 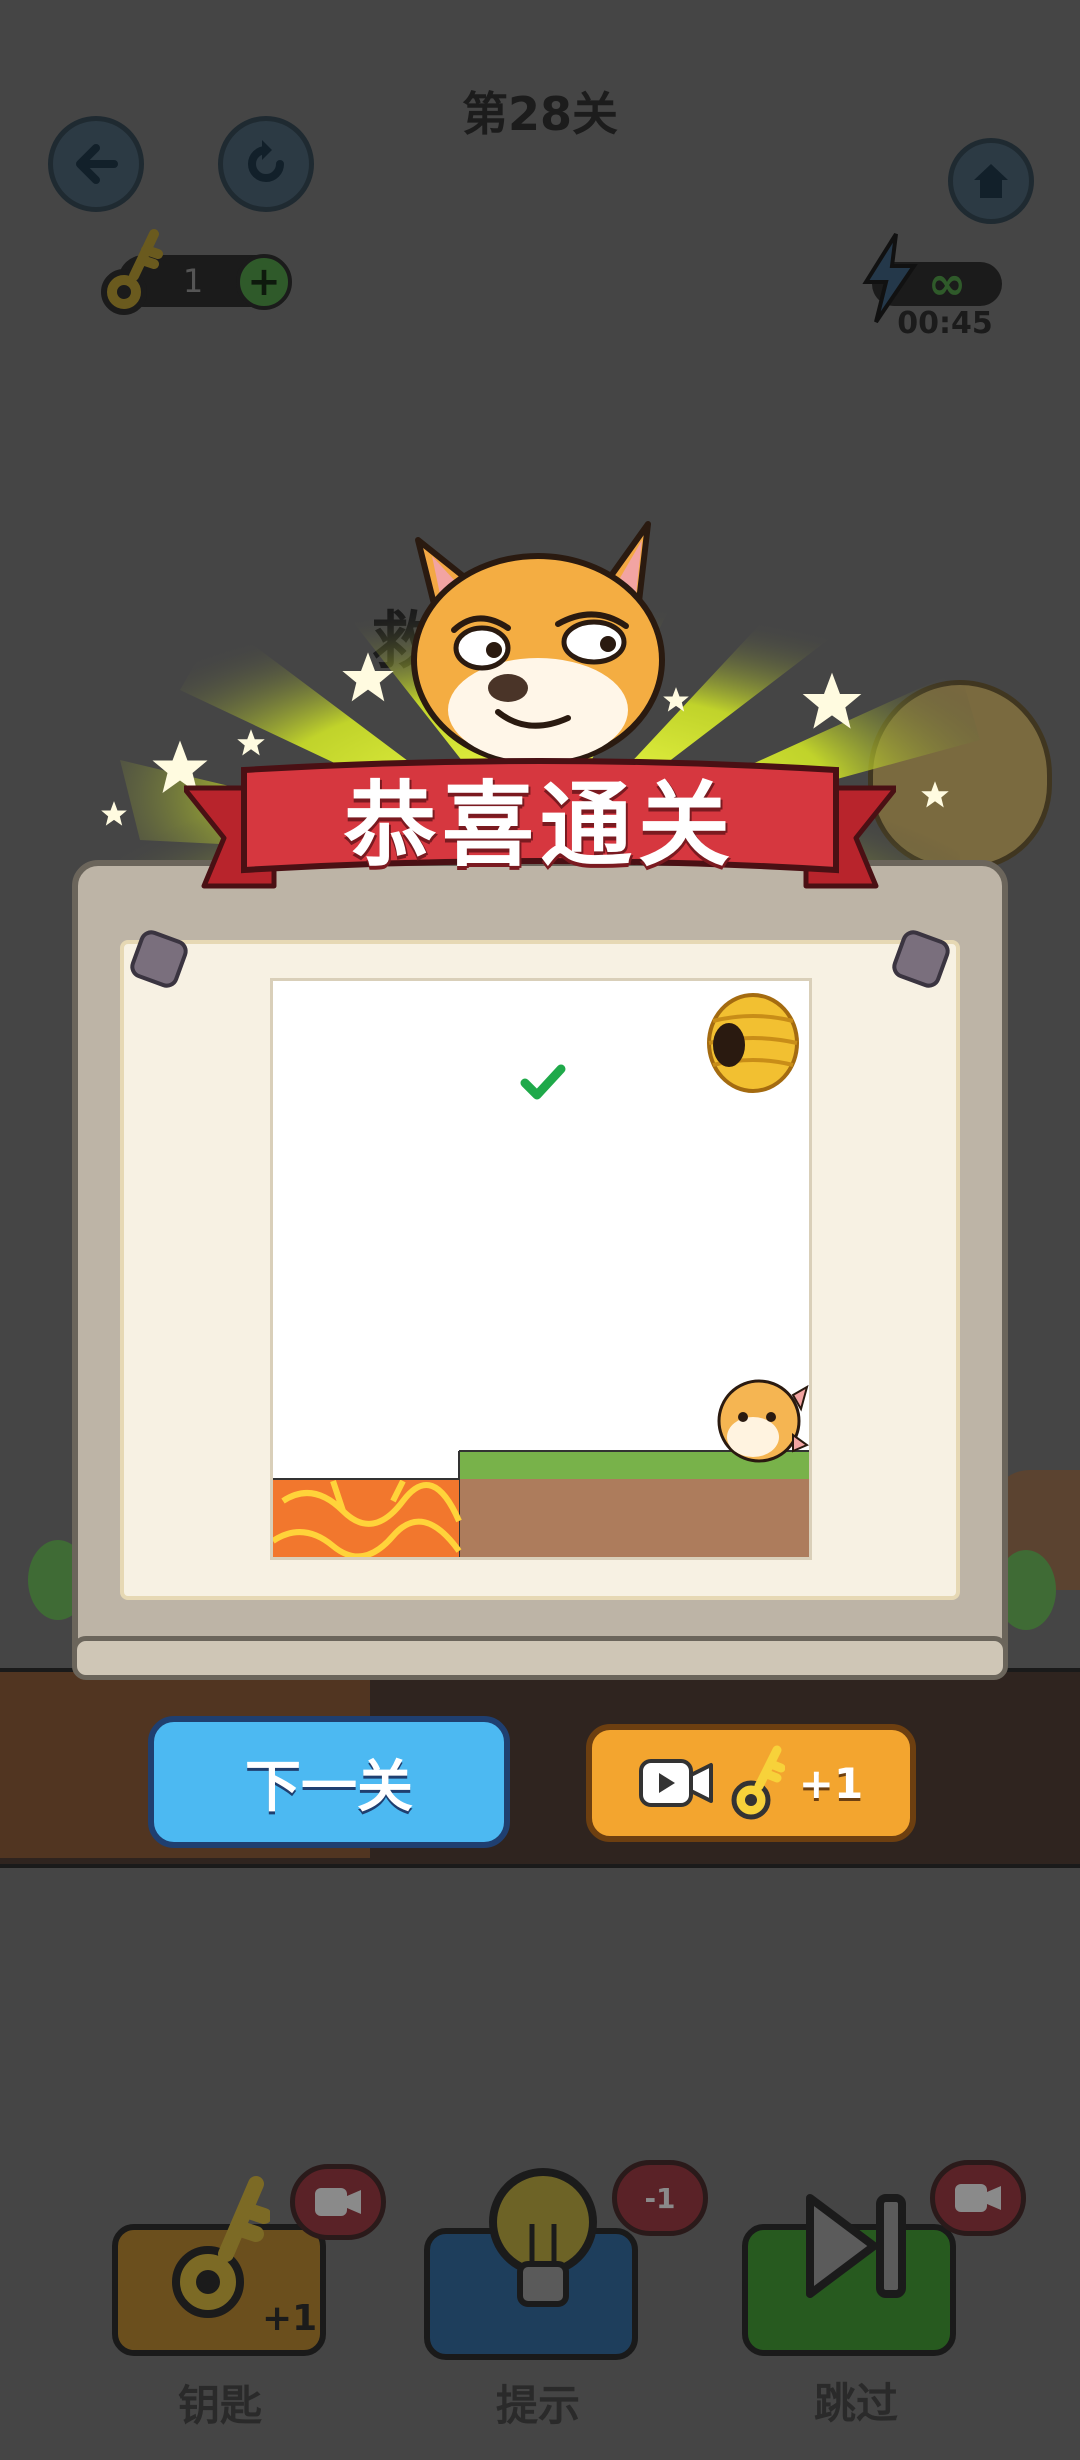 I want to click on banner-title: 恭喜通关, so click(x=539, y=825).